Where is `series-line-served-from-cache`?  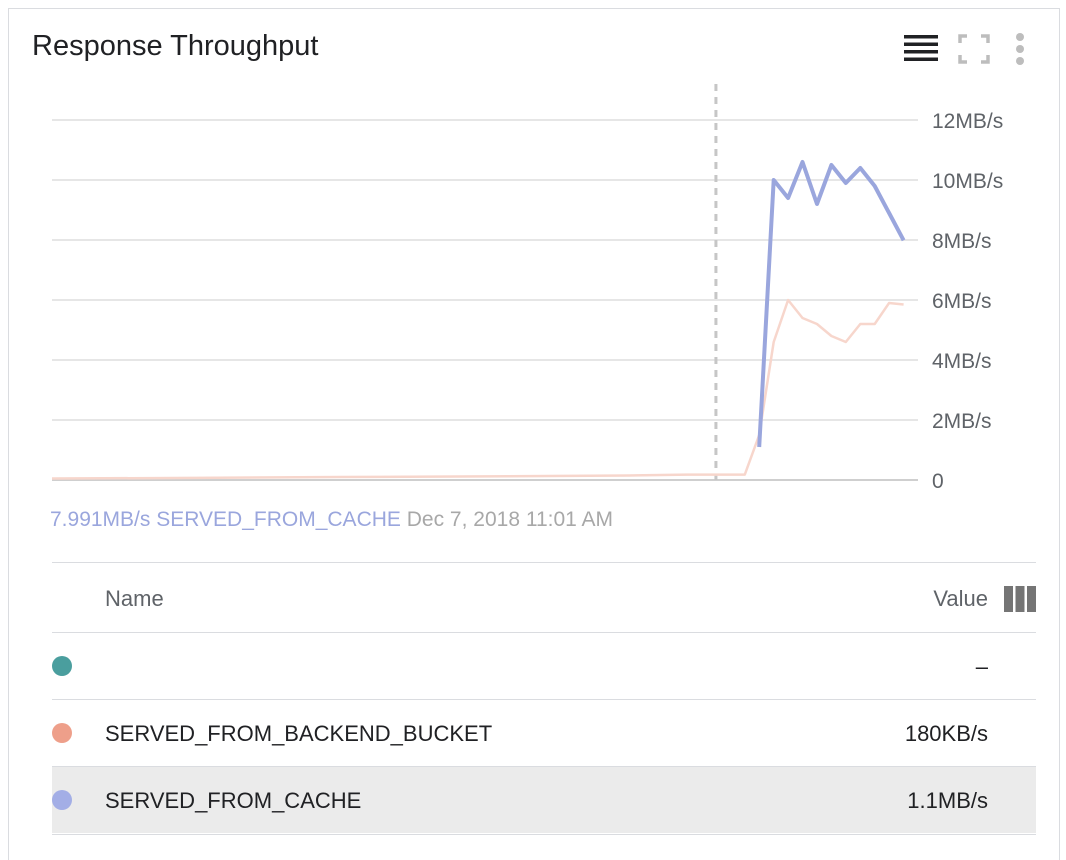
series-line-served-from-cache is located at coordinates (831, 304).